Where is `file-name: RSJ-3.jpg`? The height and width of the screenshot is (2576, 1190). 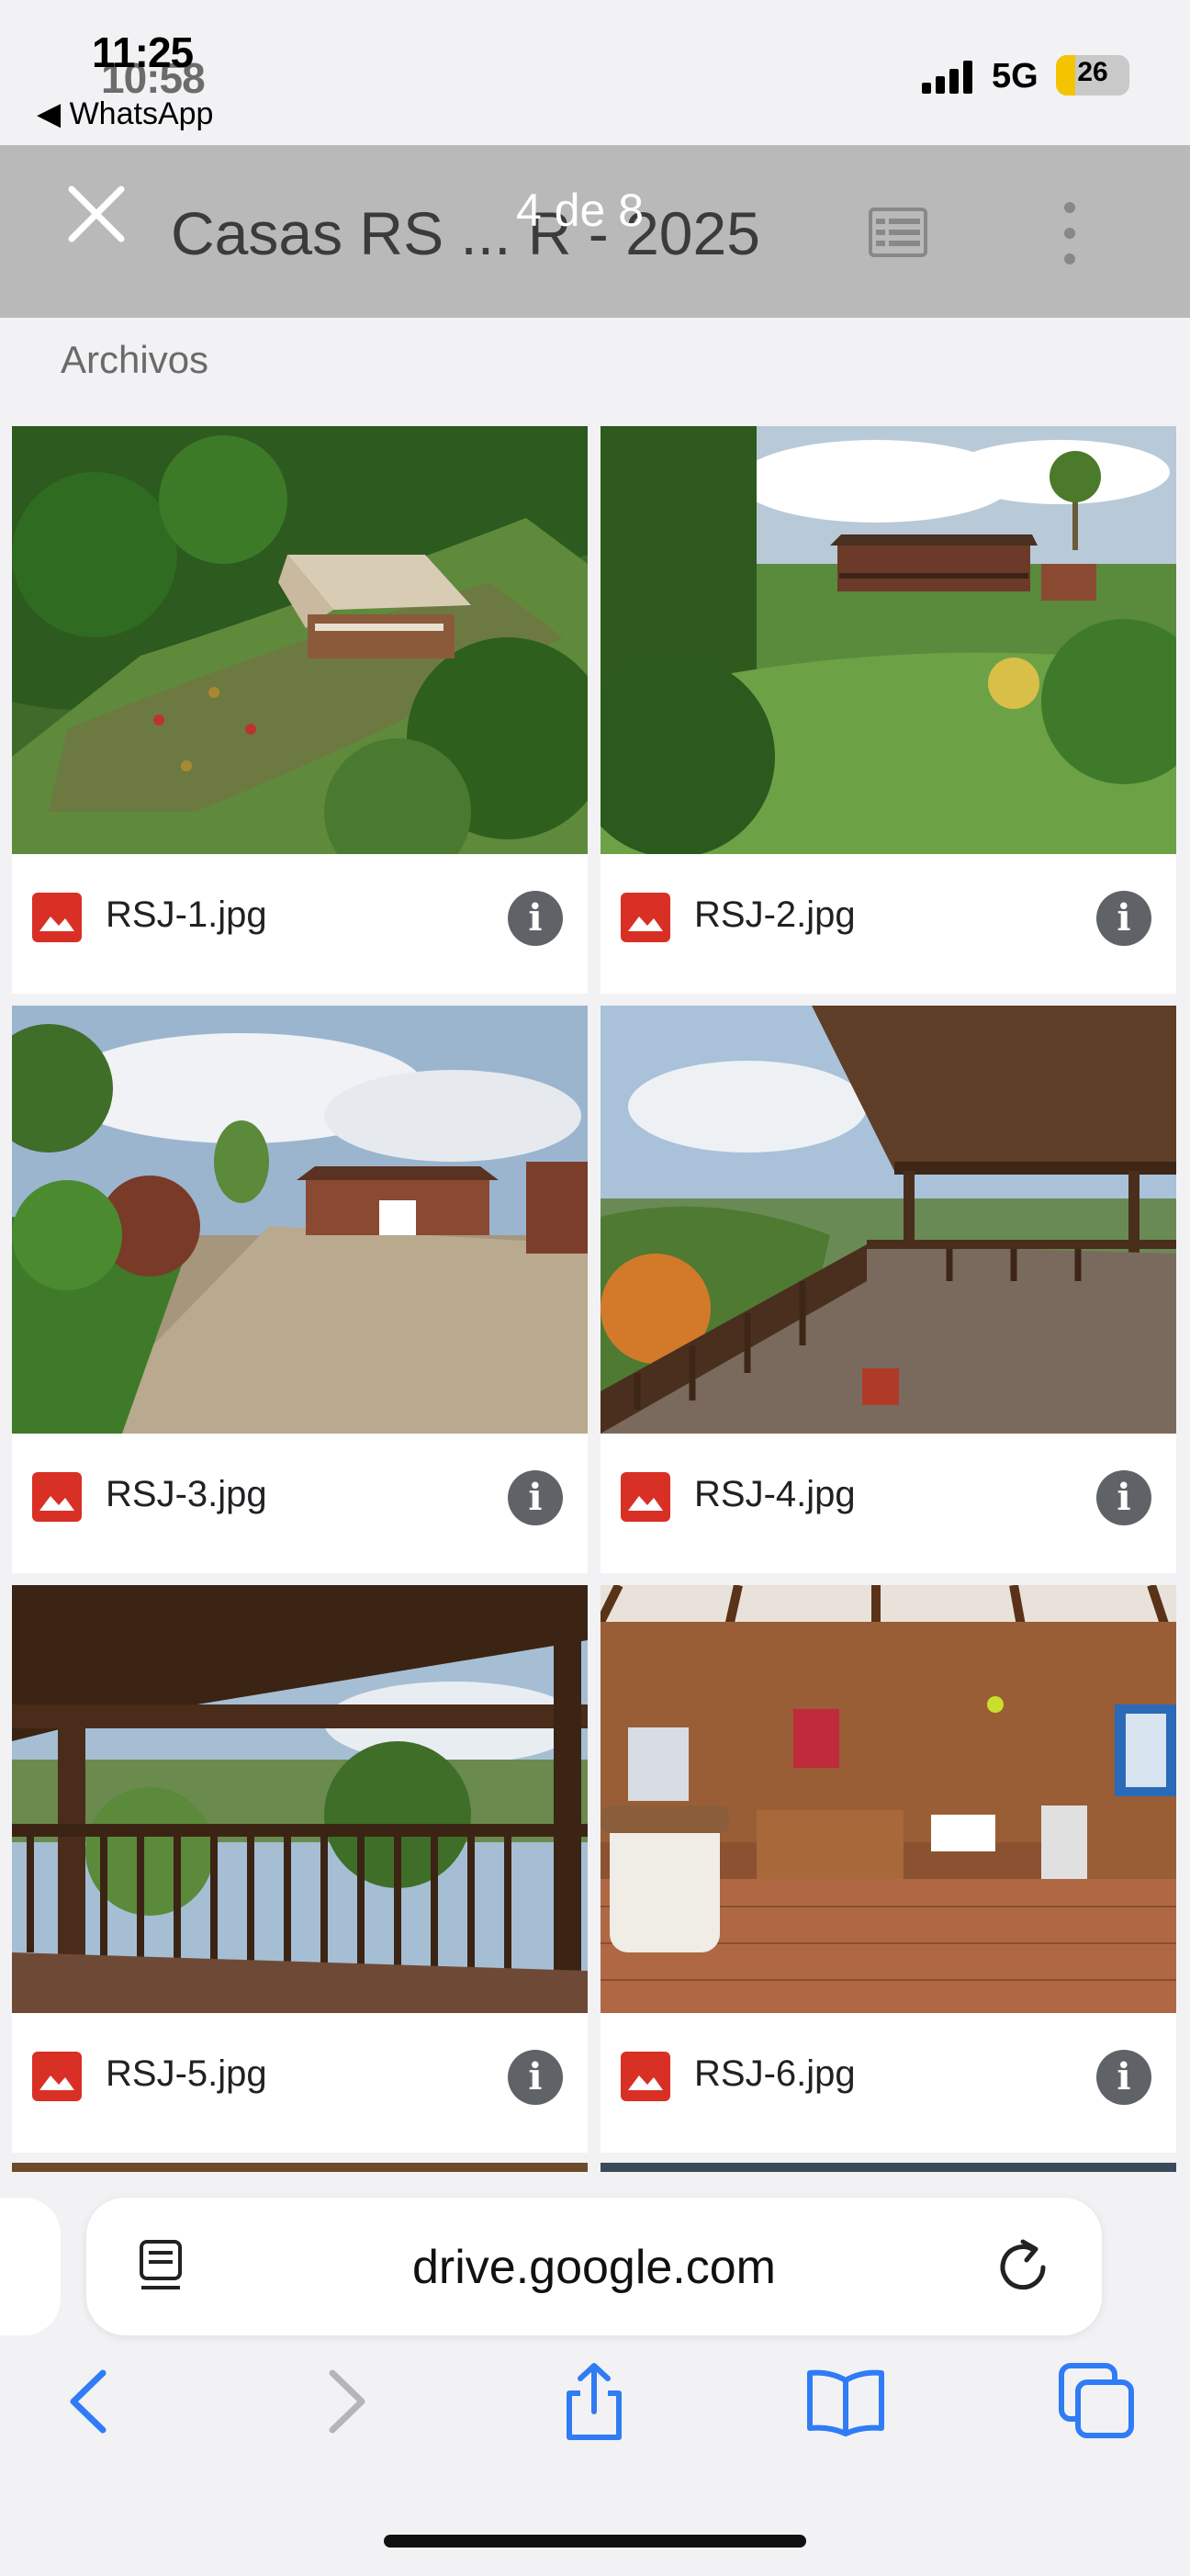 file-name: RSJ-3.jpg is located at coordinates (186, 1494).